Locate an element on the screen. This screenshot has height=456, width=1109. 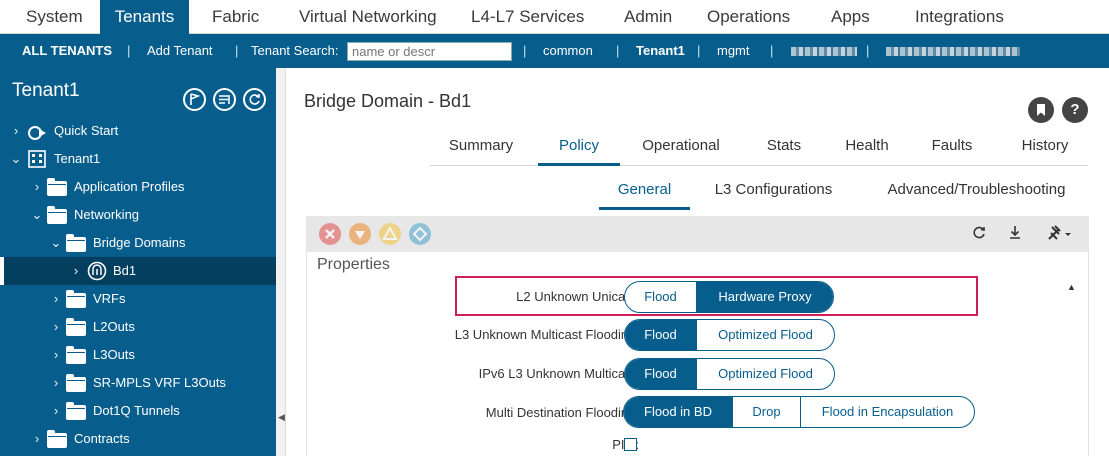
subtab-general: General is located at coordinates (644, 193).